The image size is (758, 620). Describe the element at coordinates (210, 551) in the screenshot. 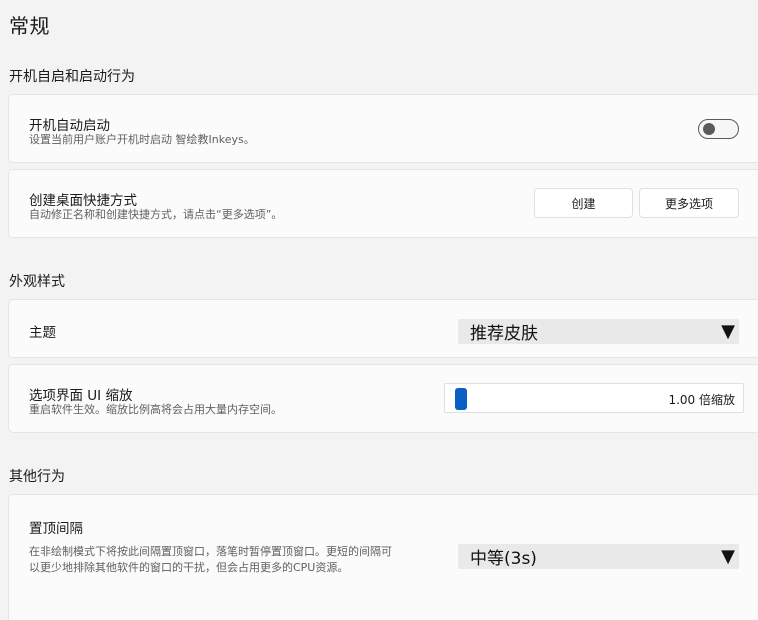

I see `topmost-desc-line1: 在非绘制模式下将按此间隔置顶窗口，落笔时暂停置顶窗口。更短的间隔可` at that location.